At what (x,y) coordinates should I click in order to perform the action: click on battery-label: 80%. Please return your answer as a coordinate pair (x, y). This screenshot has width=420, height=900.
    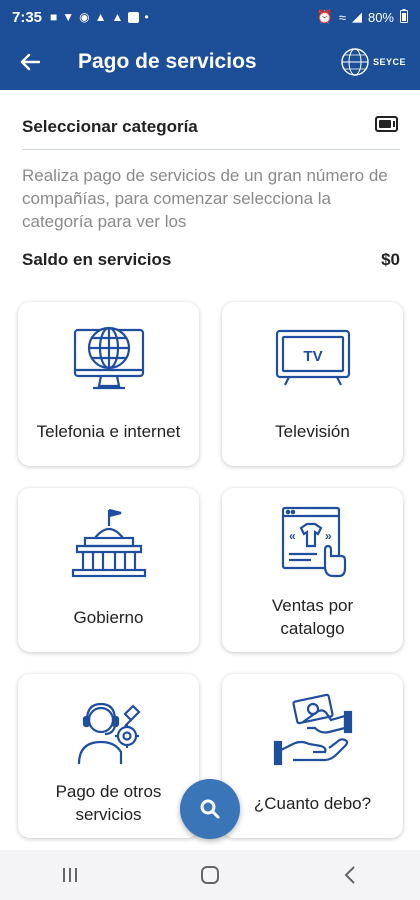
    Looking at the image, I should click on (380, 17).